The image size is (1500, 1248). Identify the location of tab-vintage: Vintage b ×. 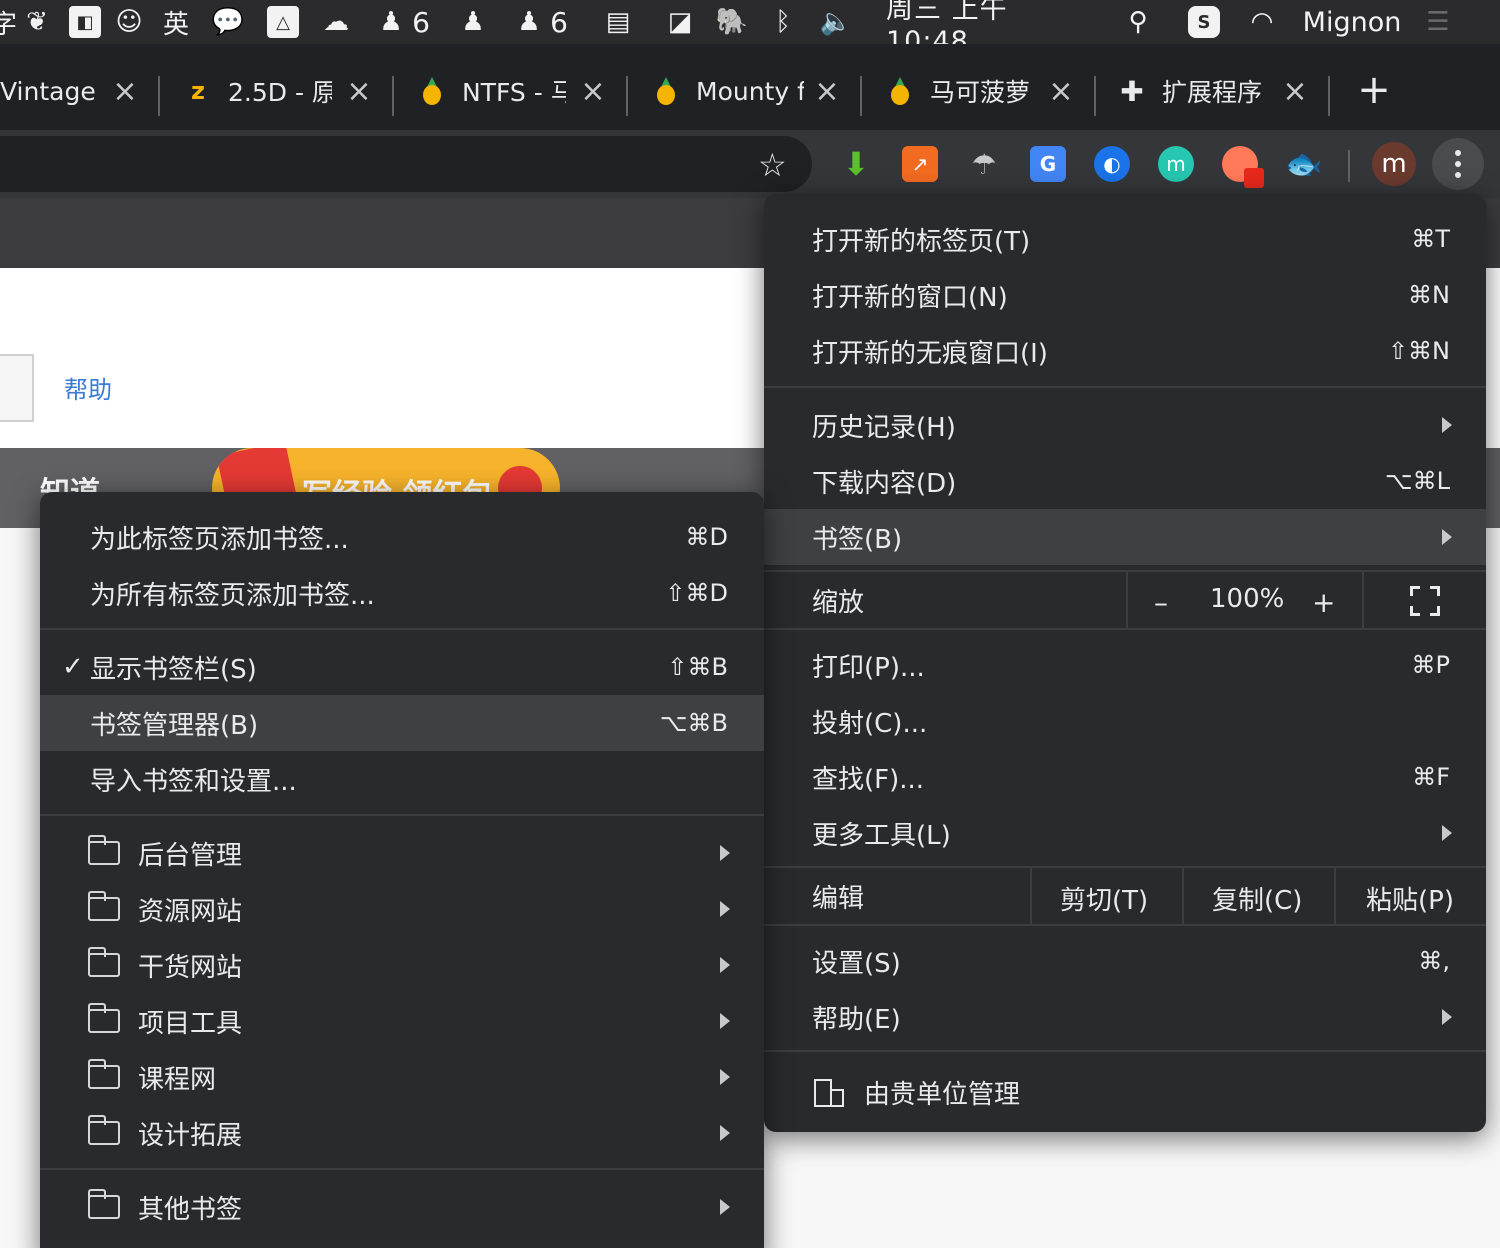
(70, 91).